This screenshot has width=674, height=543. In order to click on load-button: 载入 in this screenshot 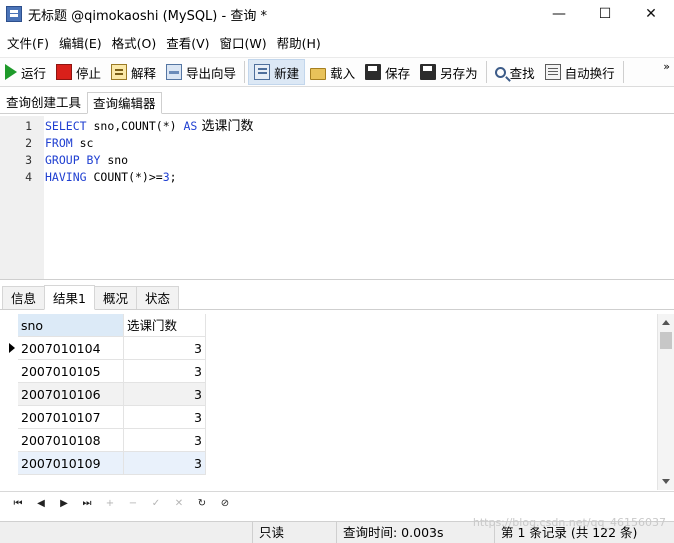, I will do `click(332, 72)`.